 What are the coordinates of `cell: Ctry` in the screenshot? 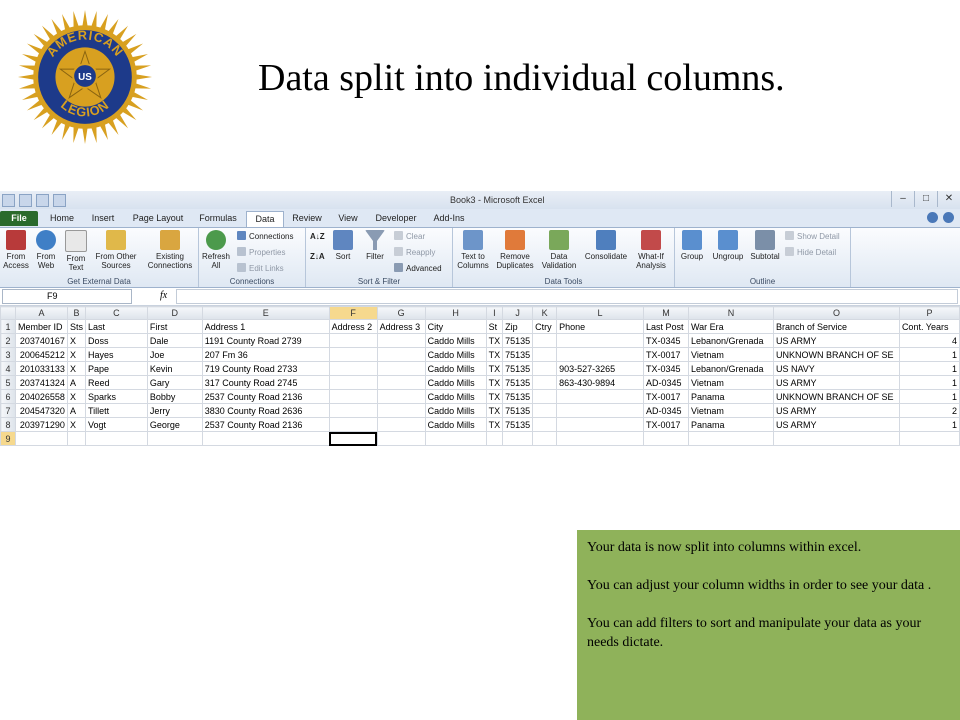 It's located at (545, 326).